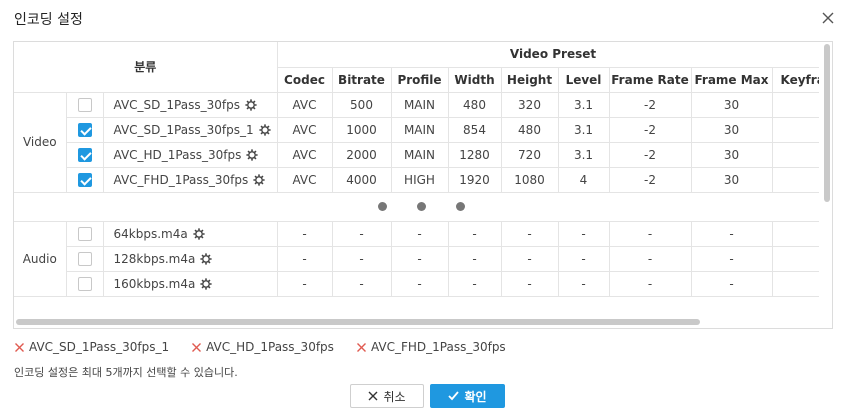 The image size is (845, 417). I want to click on preset-name-cell: AVC_SD_1Pass_30fps_1, so click(190, 129).